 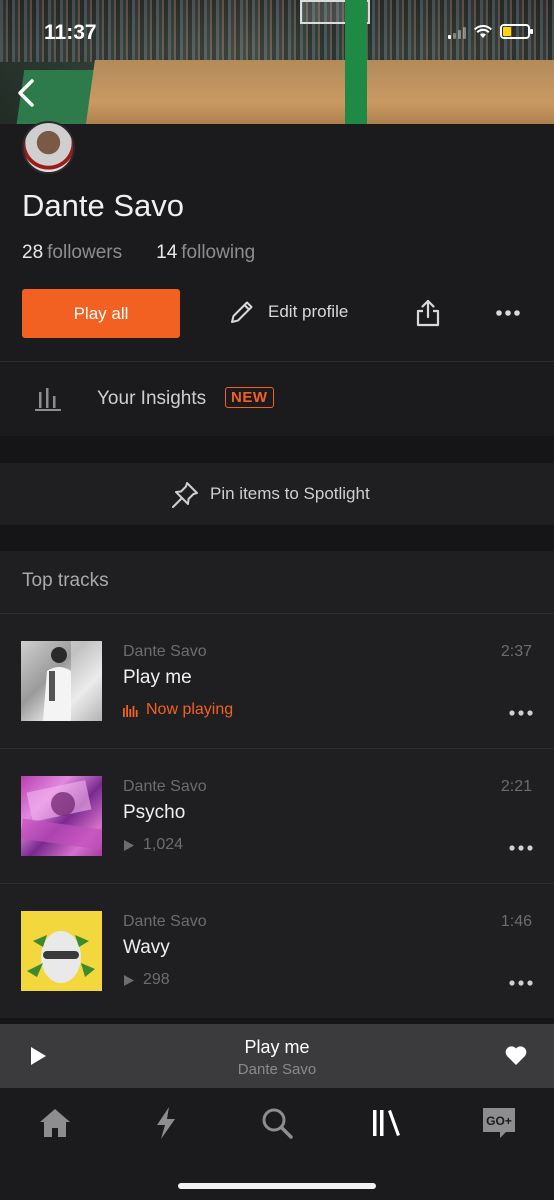 I want to click on track-duration: 2:21, so click(x=516, y=786).